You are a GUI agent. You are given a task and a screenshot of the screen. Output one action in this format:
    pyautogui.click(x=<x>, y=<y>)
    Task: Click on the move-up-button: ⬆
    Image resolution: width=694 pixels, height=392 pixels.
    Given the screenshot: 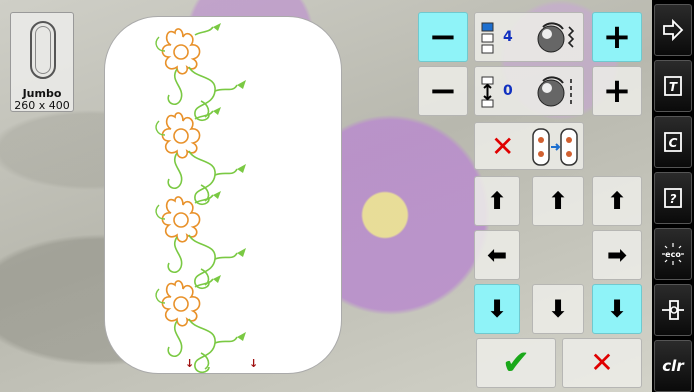 What is the action you would take?
    pyautogui.click(x=558, y=201)
    